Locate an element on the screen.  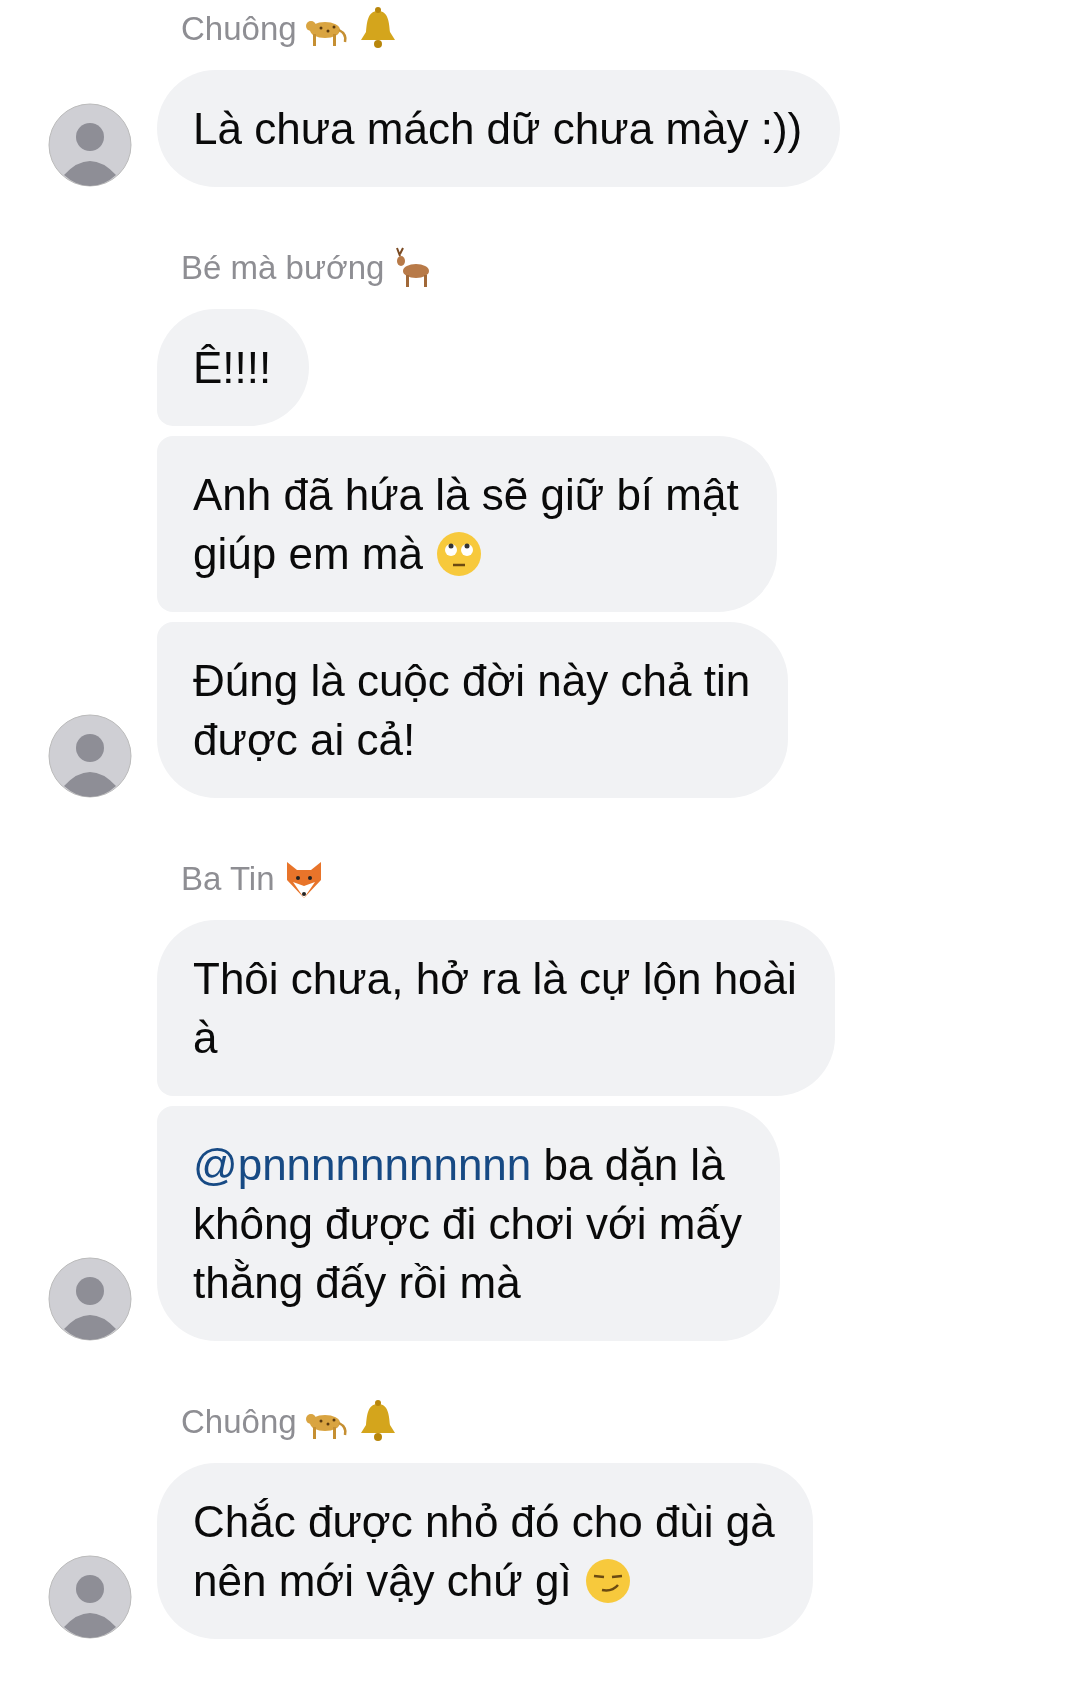
sender-name: Bé mà bướng is located at coordinates (283, 268).